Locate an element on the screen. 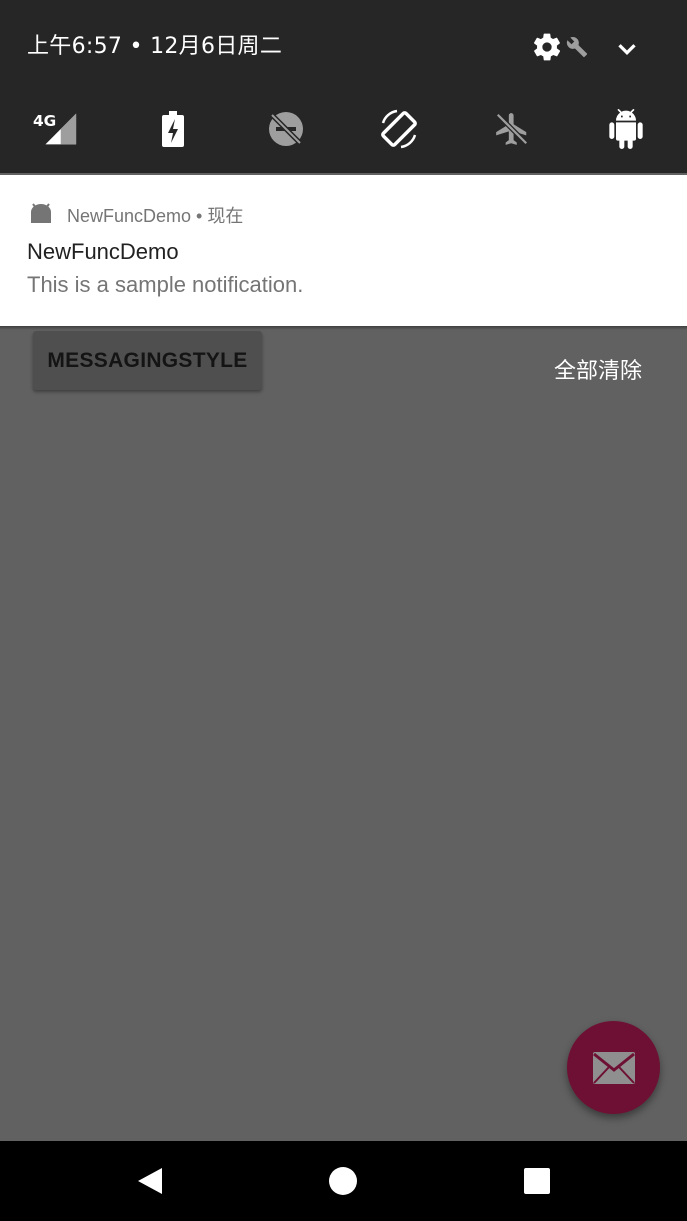 This screenshot has width=687, height=1221. wrench-icon is located at coordinates (577, 47).